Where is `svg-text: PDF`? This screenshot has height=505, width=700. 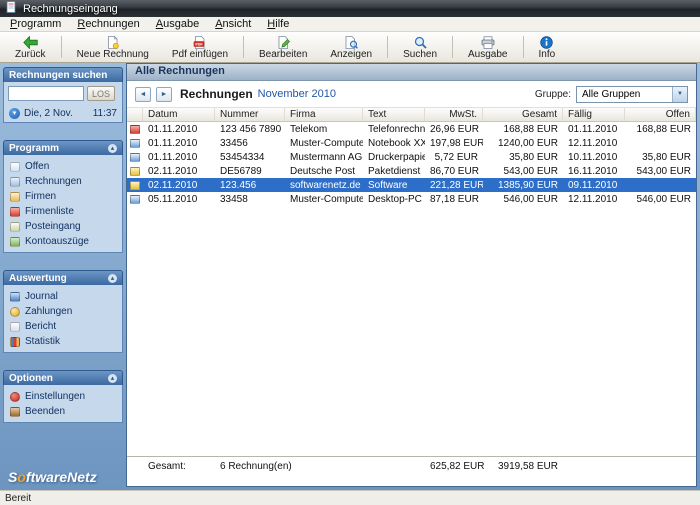 svg-text: PDF is located at coordinates (200, 44).